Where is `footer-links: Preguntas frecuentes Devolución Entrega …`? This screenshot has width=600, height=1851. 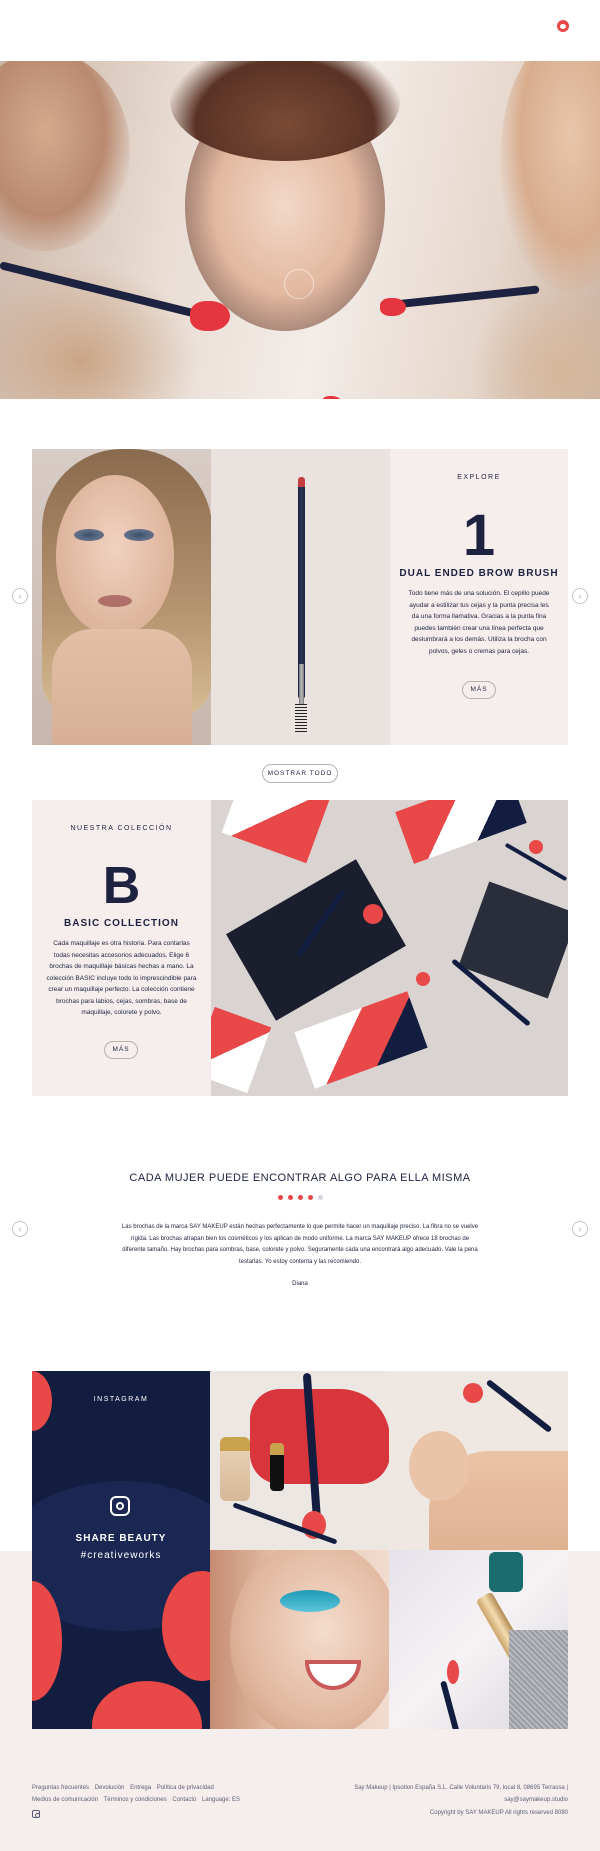
footer-links: Preguntas frecuentes Devolución Entrega … is located at coordinates (172, 1794).